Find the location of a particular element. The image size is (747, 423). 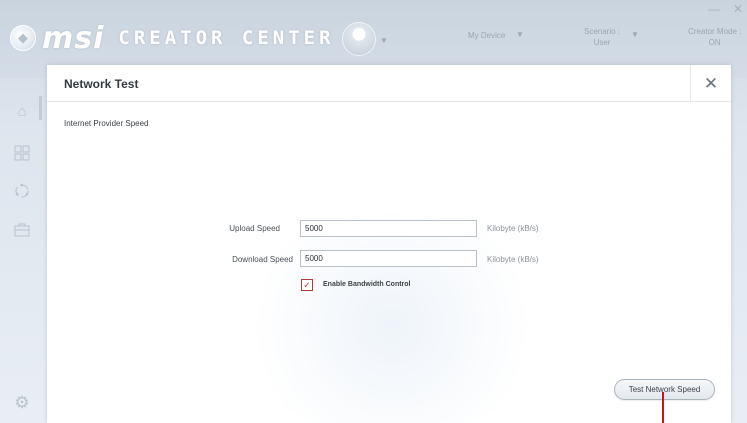

home-icon: ⌂ is located at coordinates (22, 111).